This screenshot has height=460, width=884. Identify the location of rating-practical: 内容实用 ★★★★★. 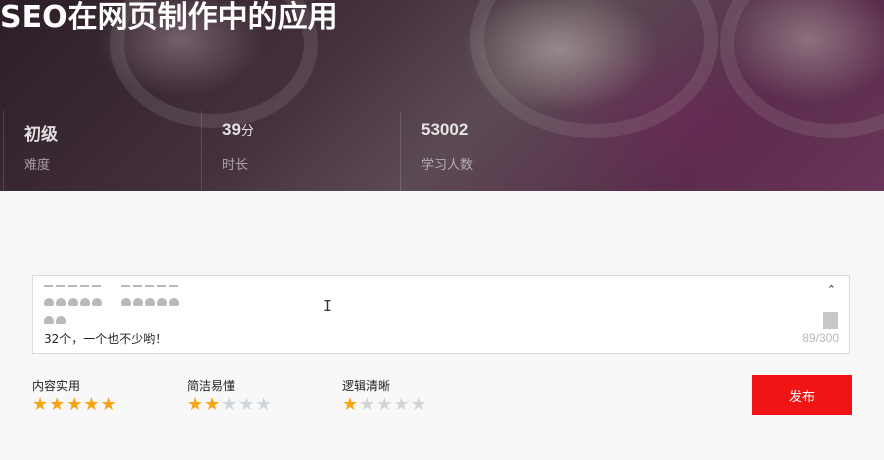
(75, 396).